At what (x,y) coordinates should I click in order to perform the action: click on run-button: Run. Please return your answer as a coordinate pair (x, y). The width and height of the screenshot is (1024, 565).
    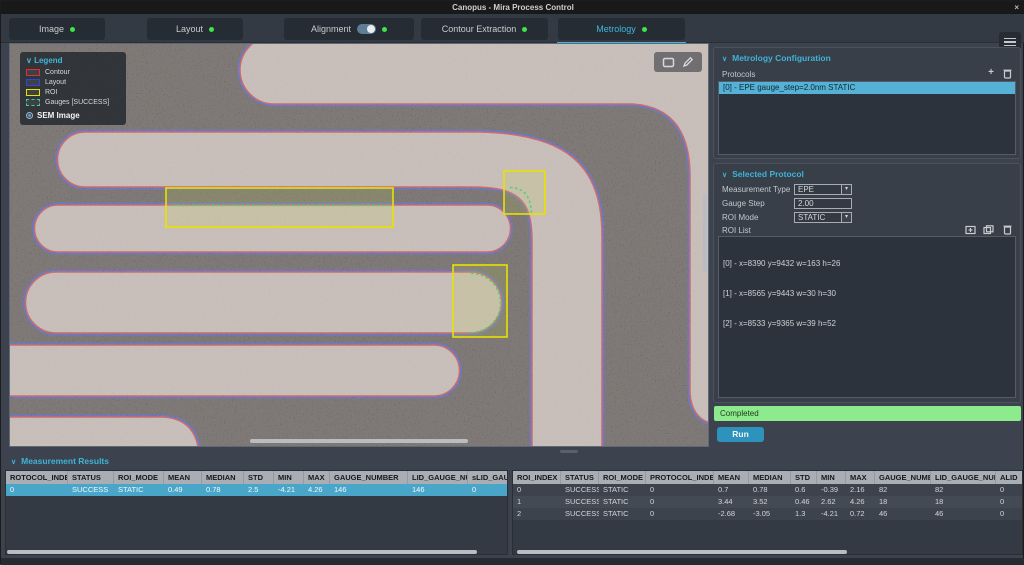
    Looking at the image, I should click on (740, 434).